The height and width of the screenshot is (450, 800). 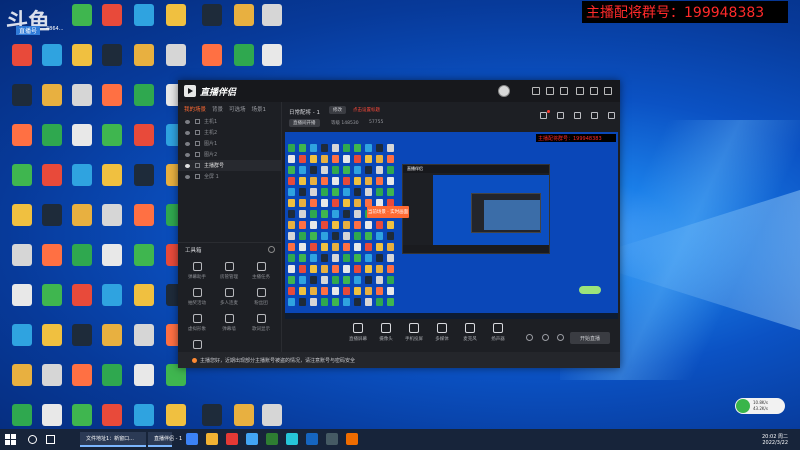 I want to click on clock-date: 2022/3/22, so click(x=768, y=443).